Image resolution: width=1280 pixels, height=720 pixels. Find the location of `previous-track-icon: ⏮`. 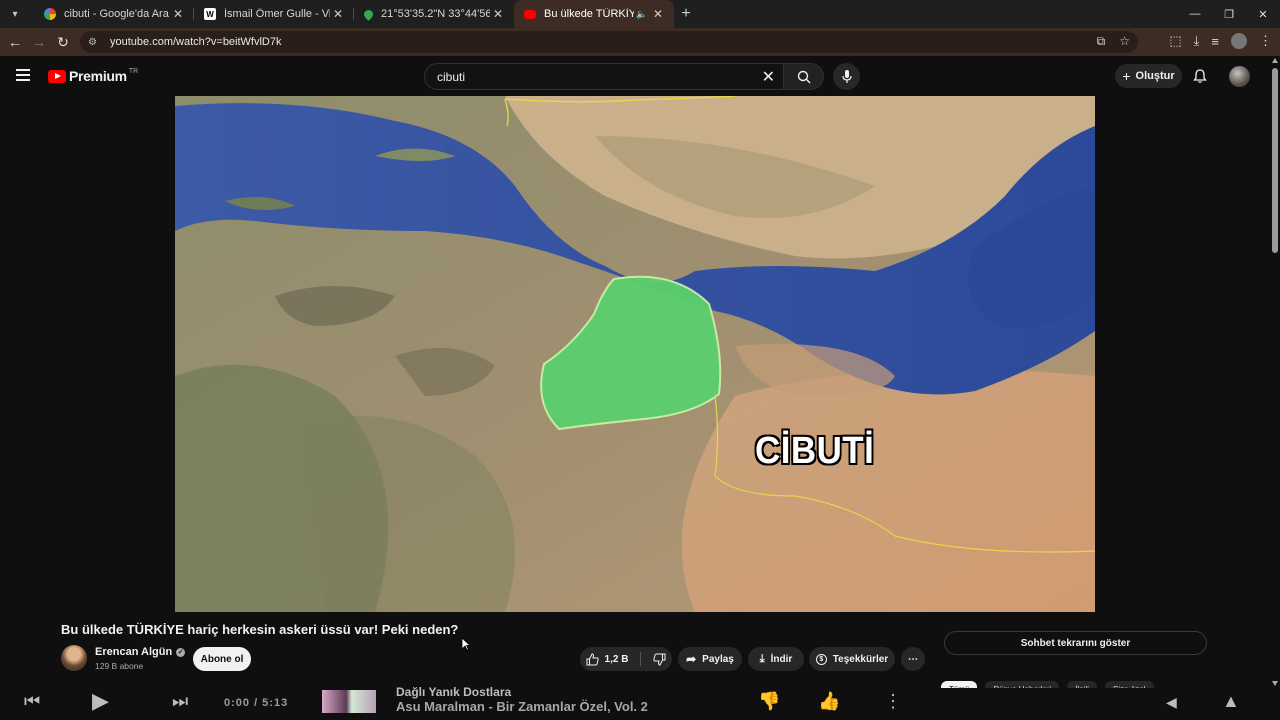

previous-track-icon: ⏮ is located at coordinates (32, 701).